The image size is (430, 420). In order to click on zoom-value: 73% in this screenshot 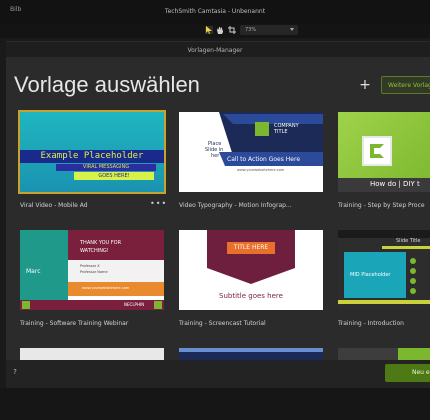, I will do `click(251, 30)`.